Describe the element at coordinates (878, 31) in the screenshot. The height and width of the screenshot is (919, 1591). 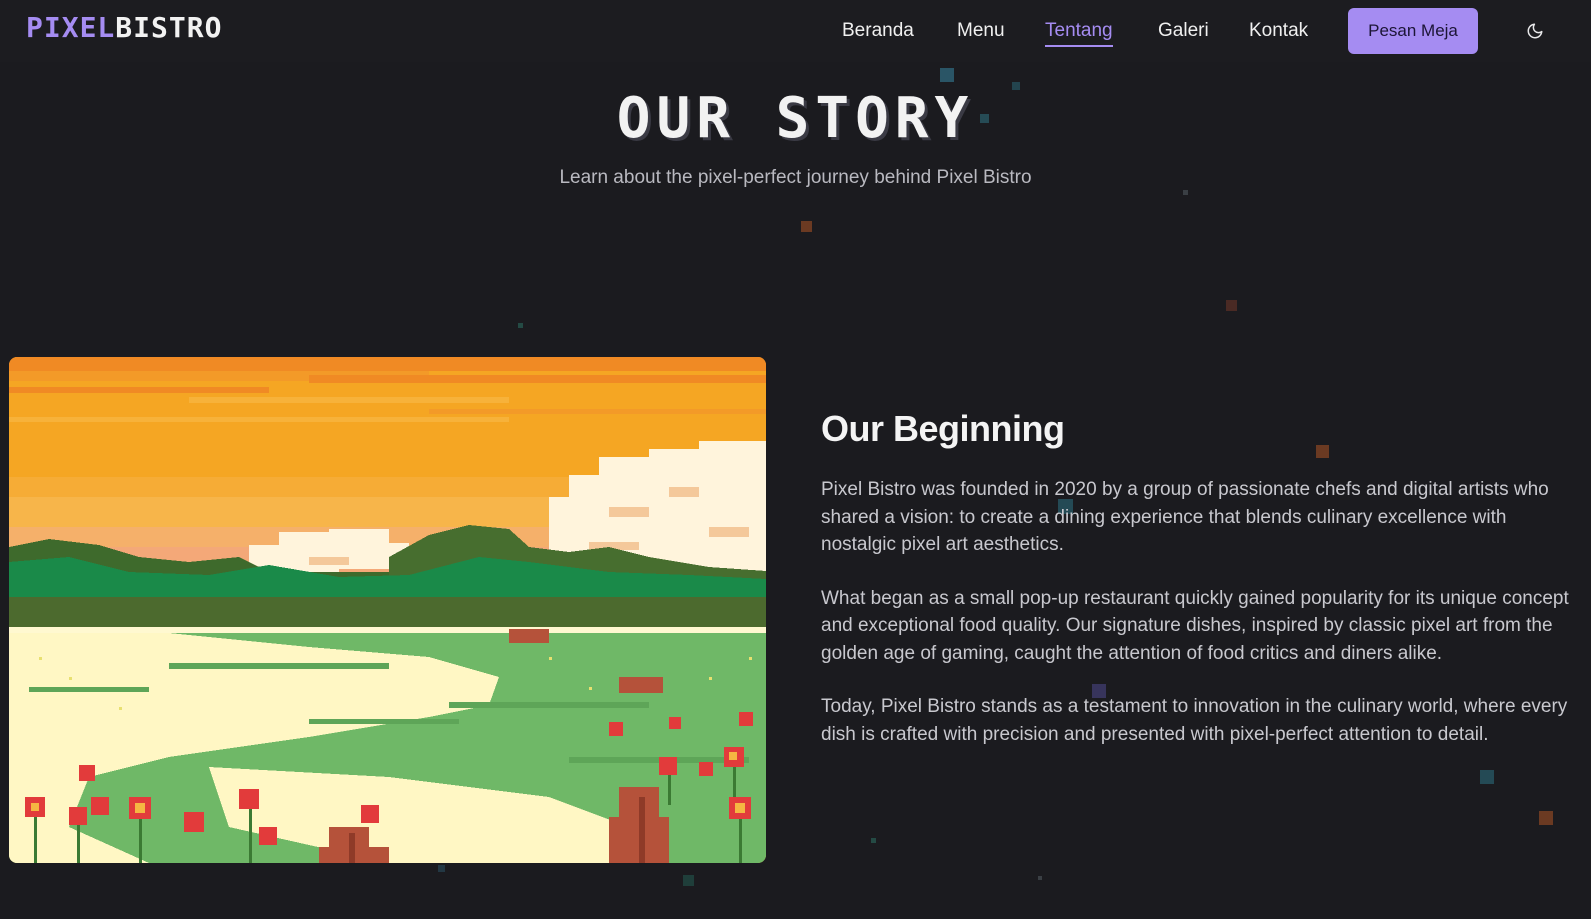
I see `nav-link-beranda: Beranda` at that location.